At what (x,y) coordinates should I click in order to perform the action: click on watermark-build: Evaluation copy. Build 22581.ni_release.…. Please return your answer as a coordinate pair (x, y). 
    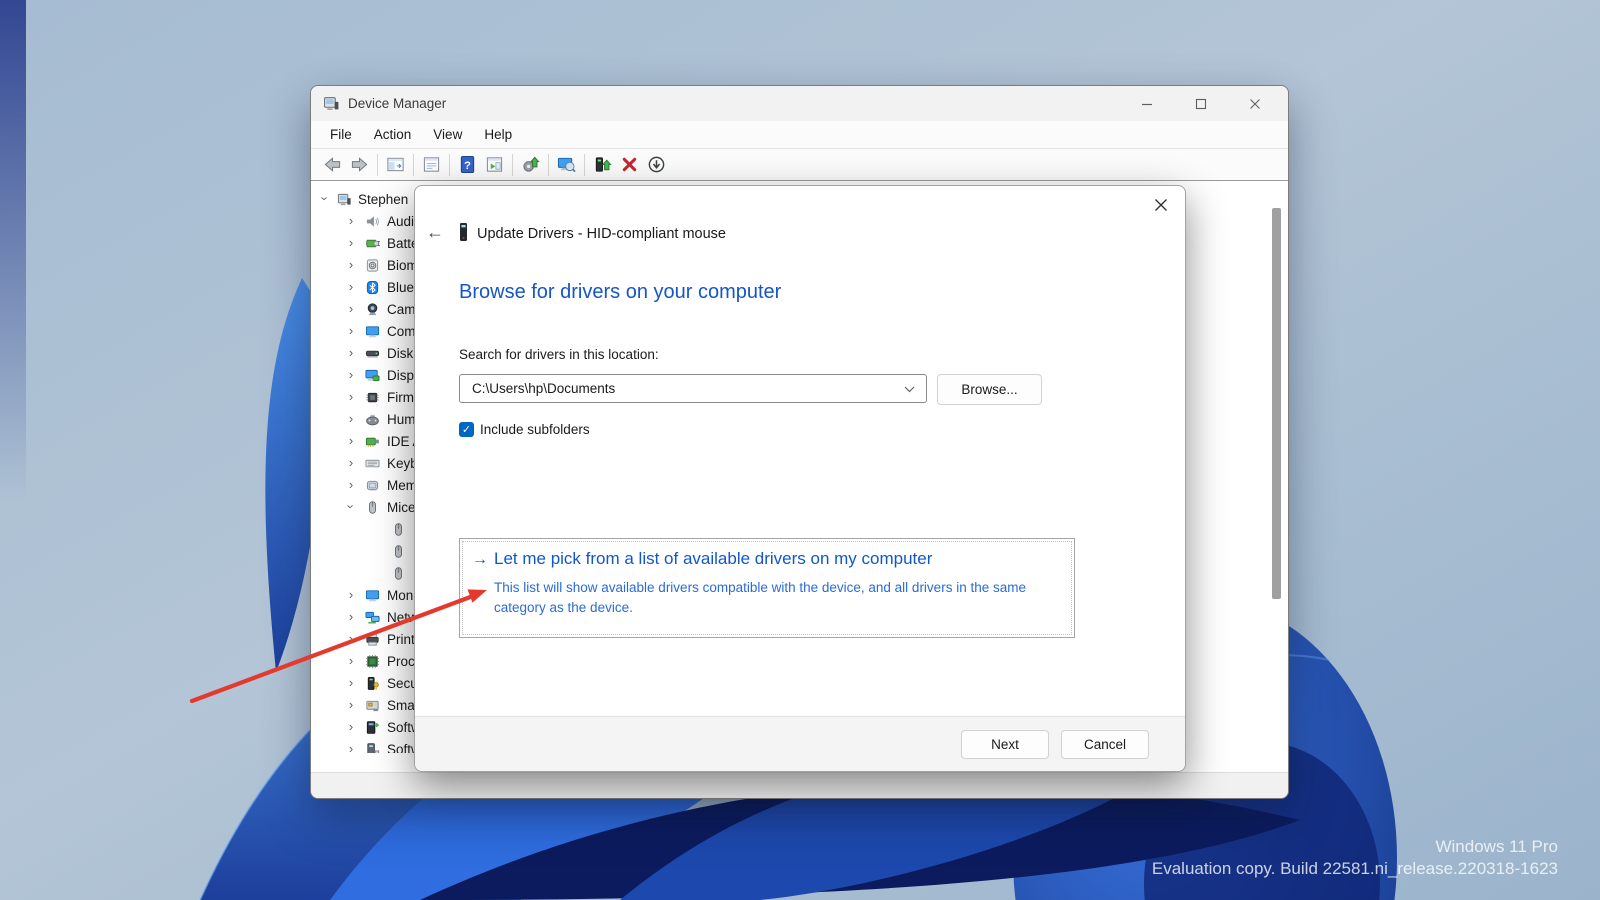
    Looking at the image, I should click on (1354, 868).